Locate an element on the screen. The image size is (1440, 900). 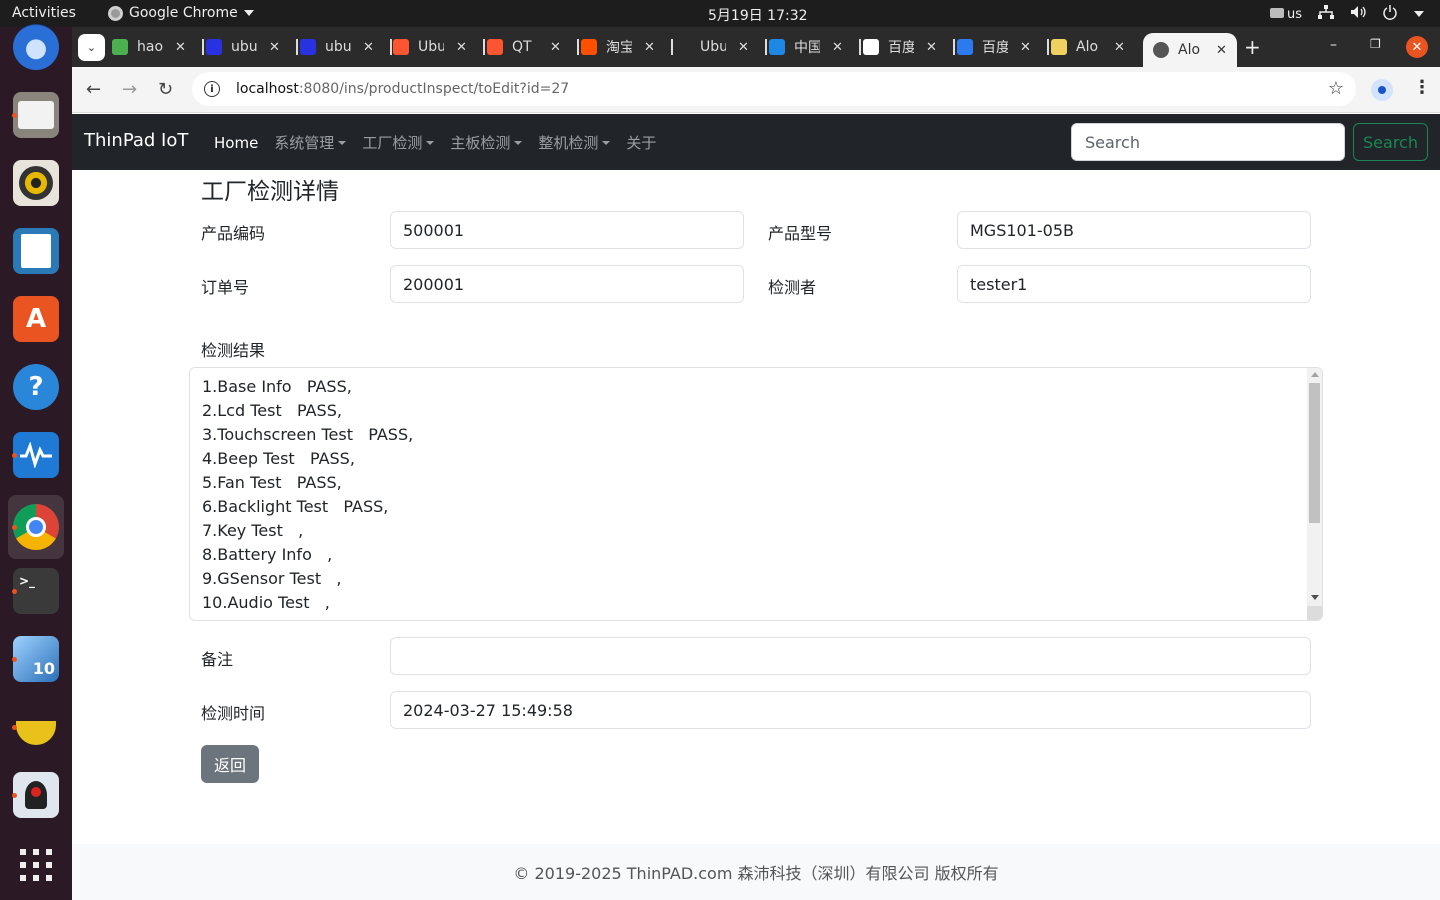
nav-link: Home is located at coordinates (236, 142).